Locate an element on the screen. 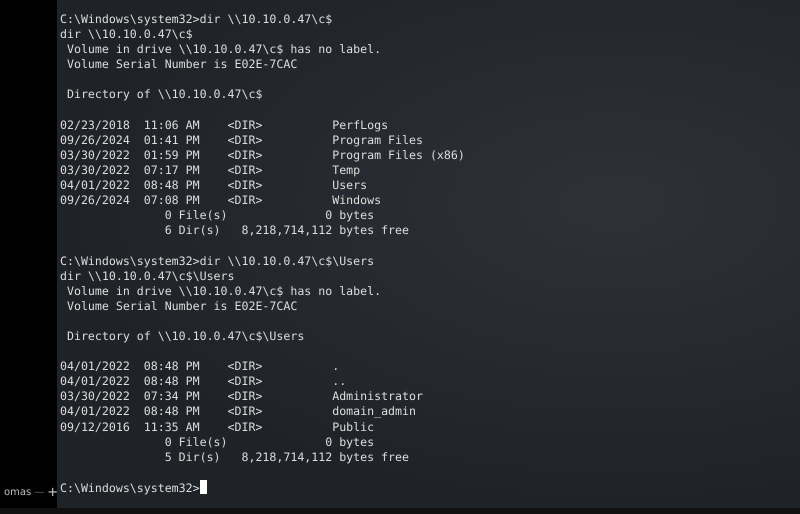  terminal-line: dir \\10.10.0.47\c$ is located at coordinates (126, 34).